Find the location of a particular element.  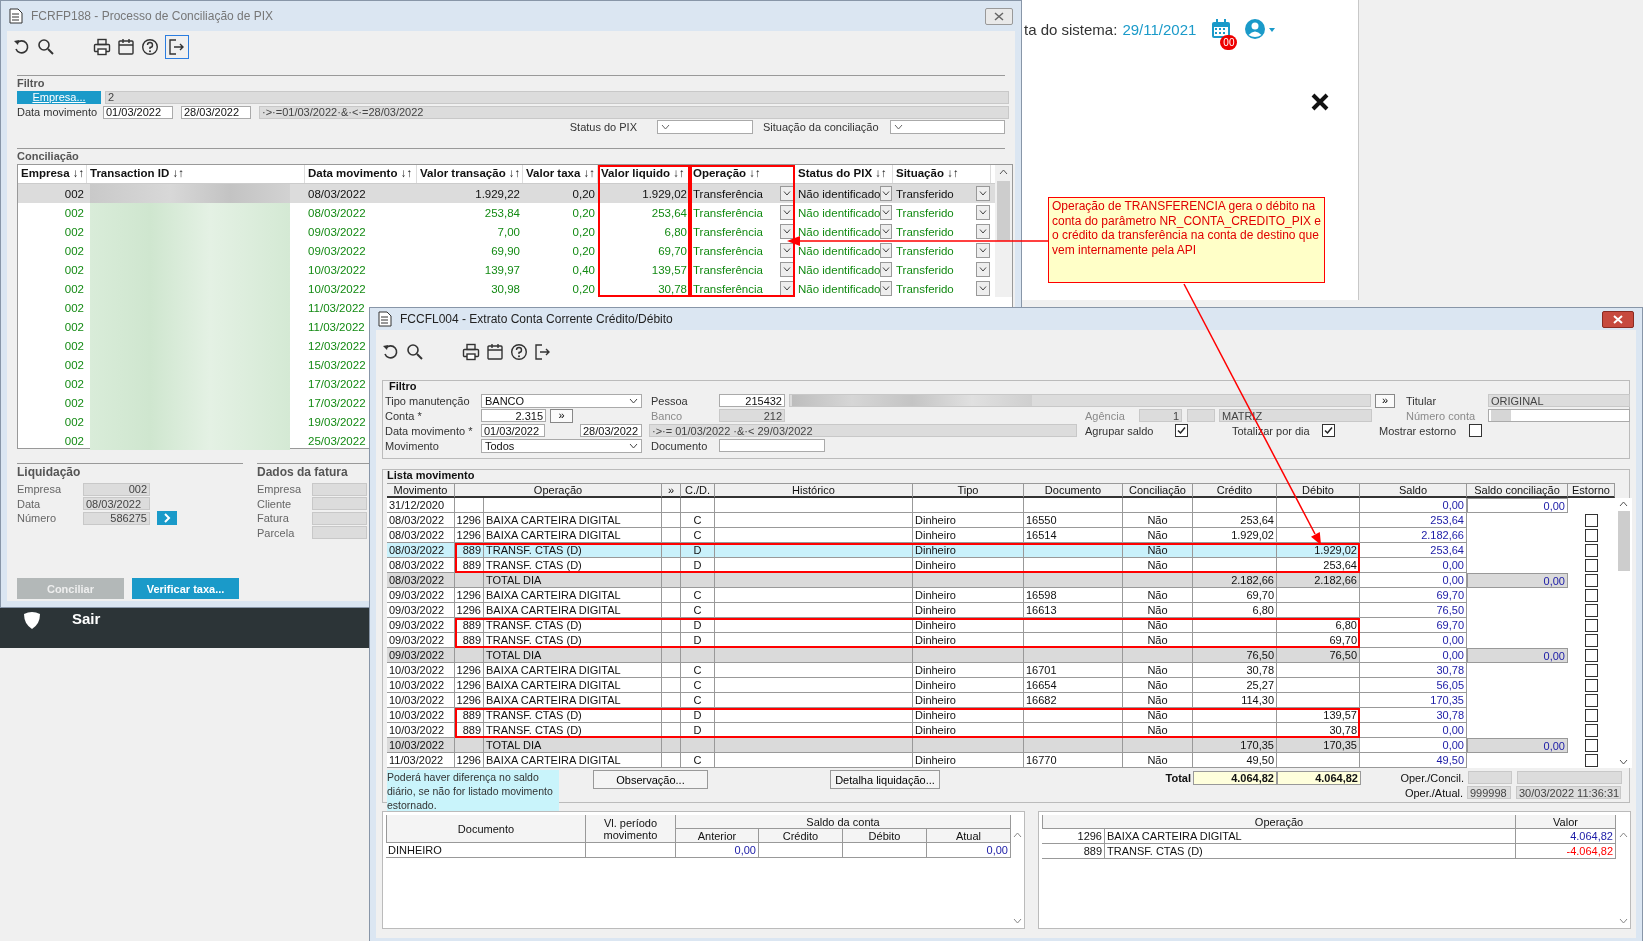

table-row: 10/03/2022 1296 BAIXA CARTEIRA DIGITAL C Dinheiro 16701 Não 30,78 30,78 is located at coordinates (1001, 670).